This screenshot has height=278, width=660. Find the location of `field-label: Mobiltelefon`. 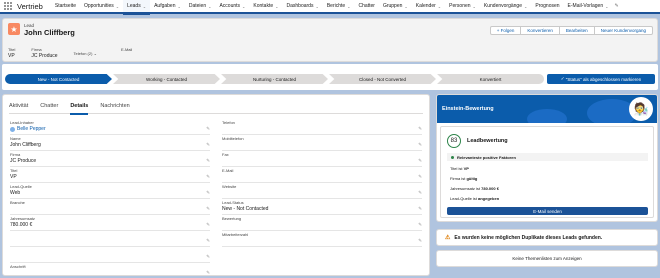

field-label: Mobiltelefon is located at coordinates (233, 138).